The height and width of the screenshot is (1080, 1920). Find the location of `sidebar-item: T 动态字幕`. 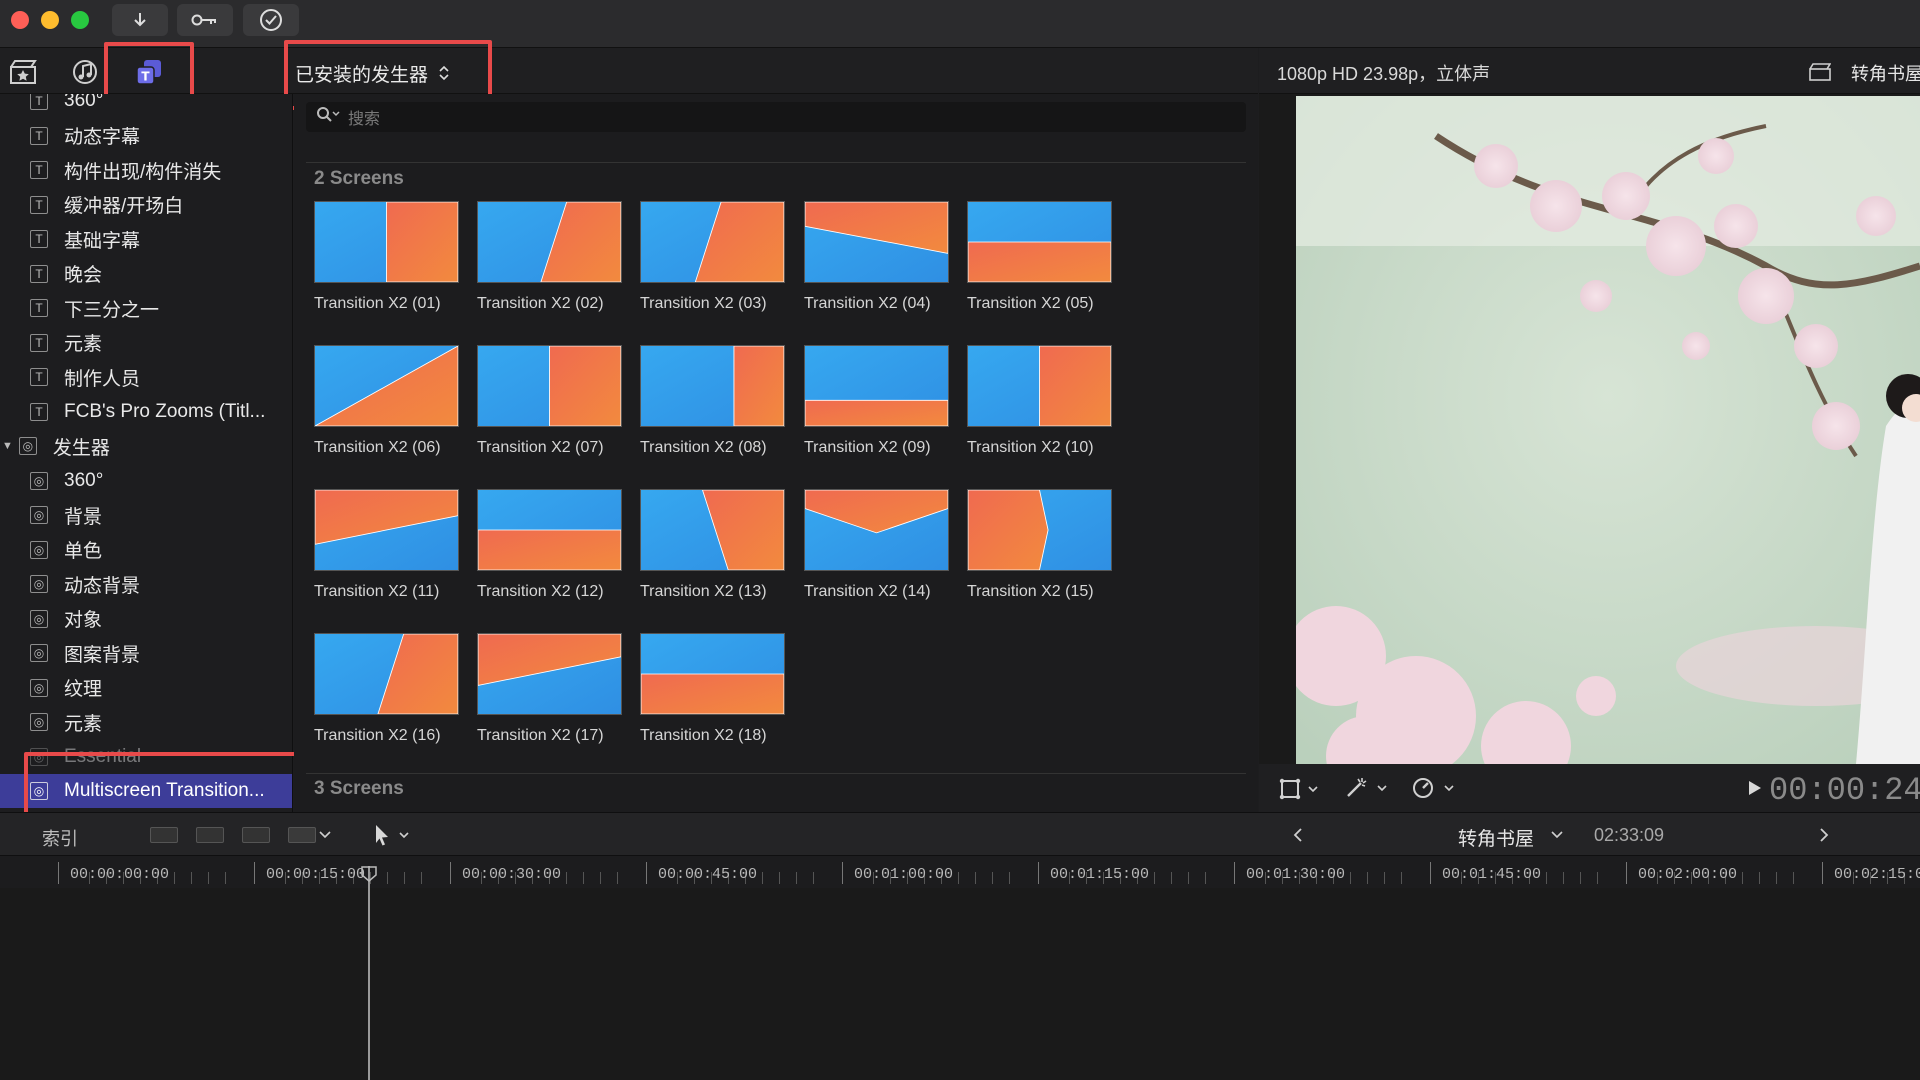

sidebar-item: T 动态字幕 is located at coordinates (146, 136).